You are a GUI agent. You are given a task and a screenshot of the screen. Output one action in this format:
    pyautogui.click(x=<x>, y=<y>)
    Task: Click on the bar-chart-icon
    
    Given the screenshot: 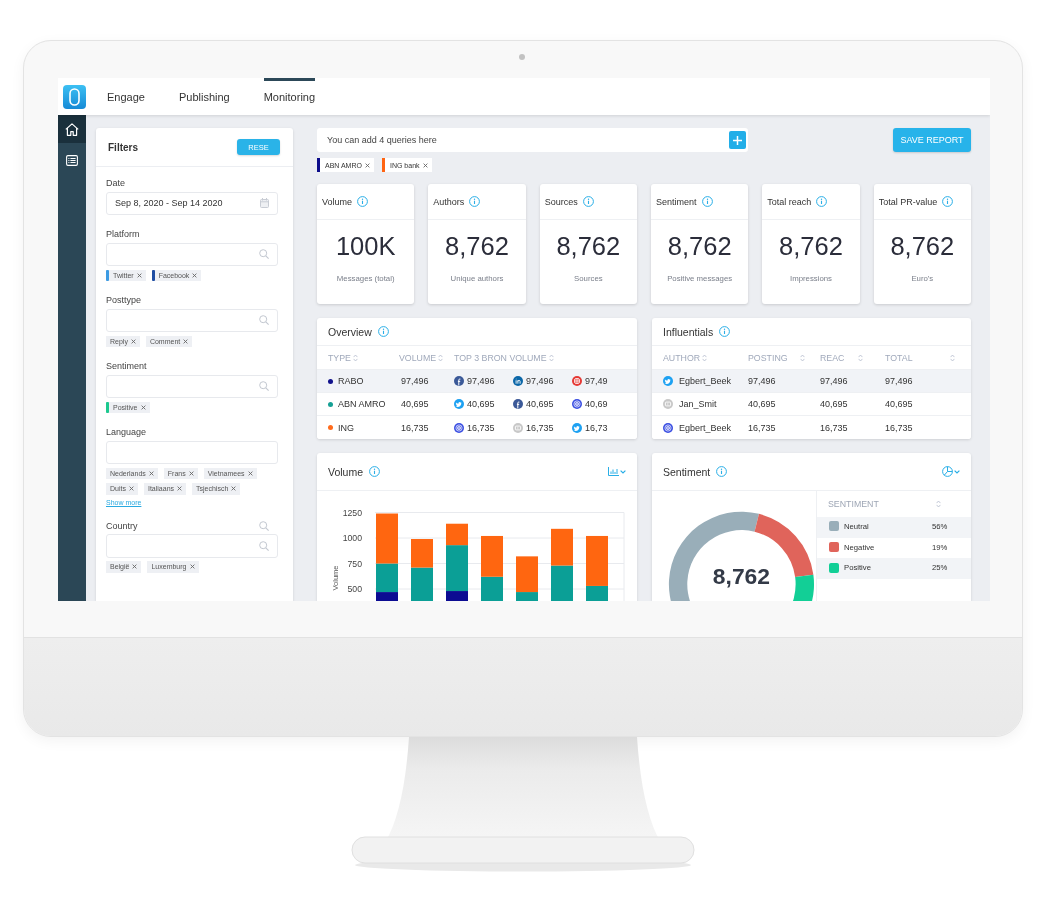 What is the action you would take?
    pyautogui.click(x=613, y=471)
    